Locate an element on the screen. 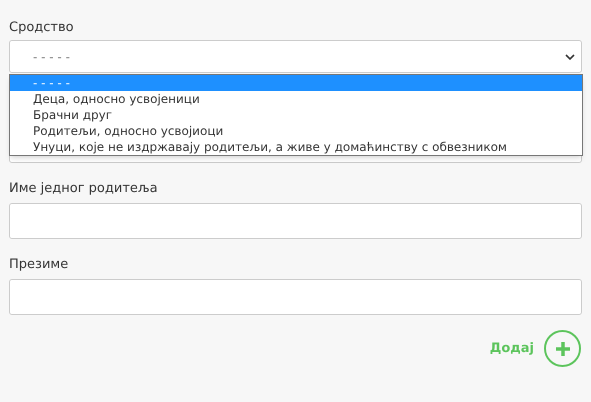  dropdown-option: Родитељи, односно усвојиоци is located at coordinates (296, 131).